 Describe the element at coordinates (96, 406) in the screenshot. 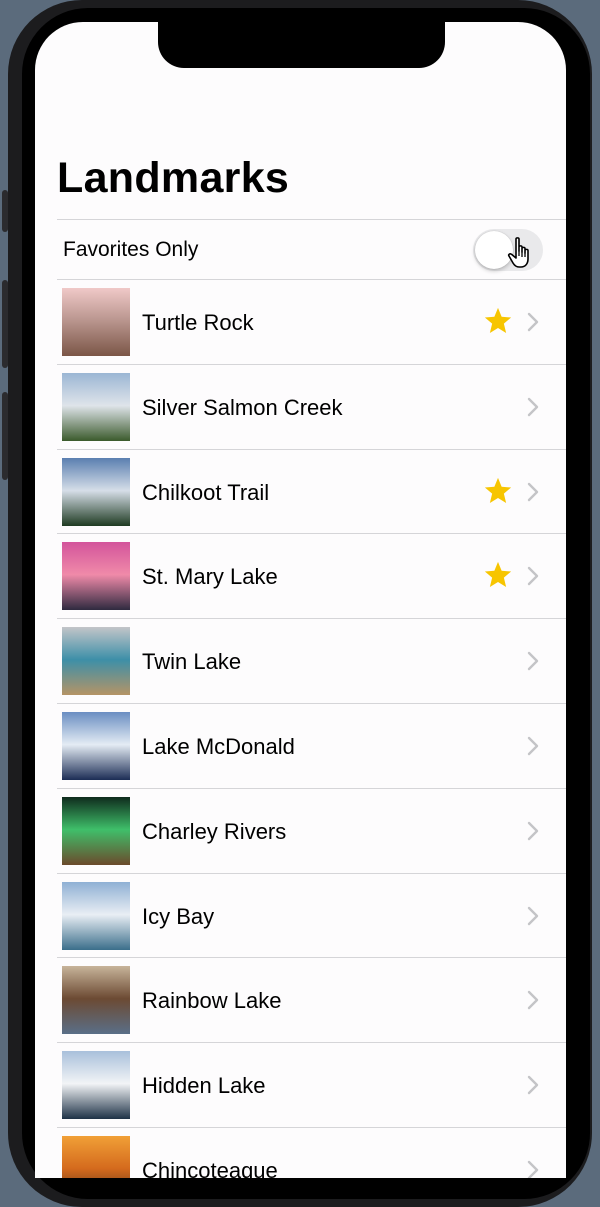

I see `silver-salmon-creek-photo` at that location.